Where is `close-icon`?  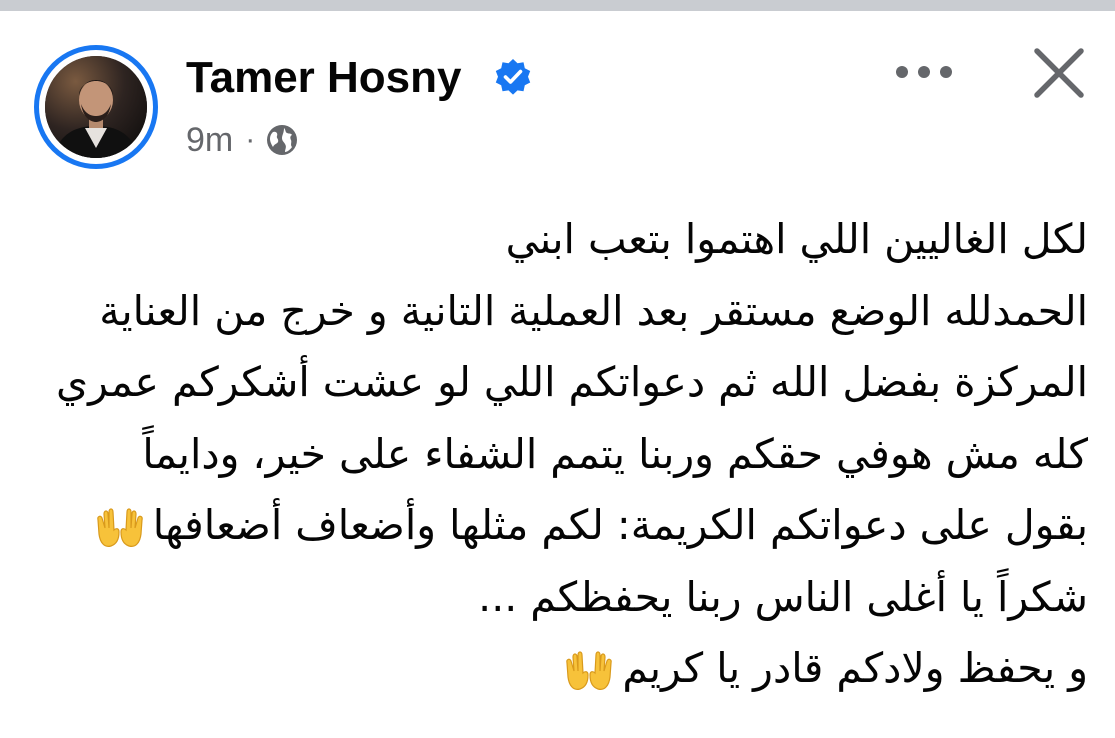
close-icon is located at coordinates (1059, 73).